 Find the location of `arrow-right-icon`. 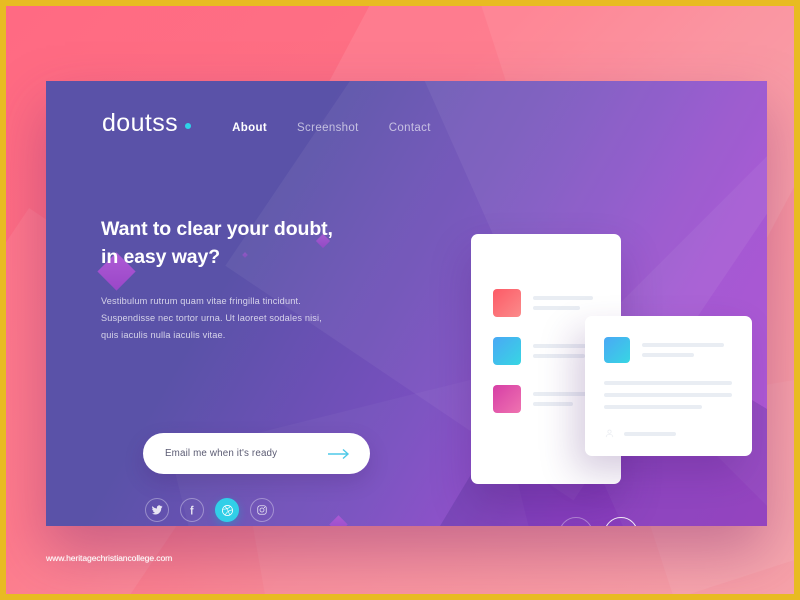

arrow-right-icon is located at coordinates (339, 453).